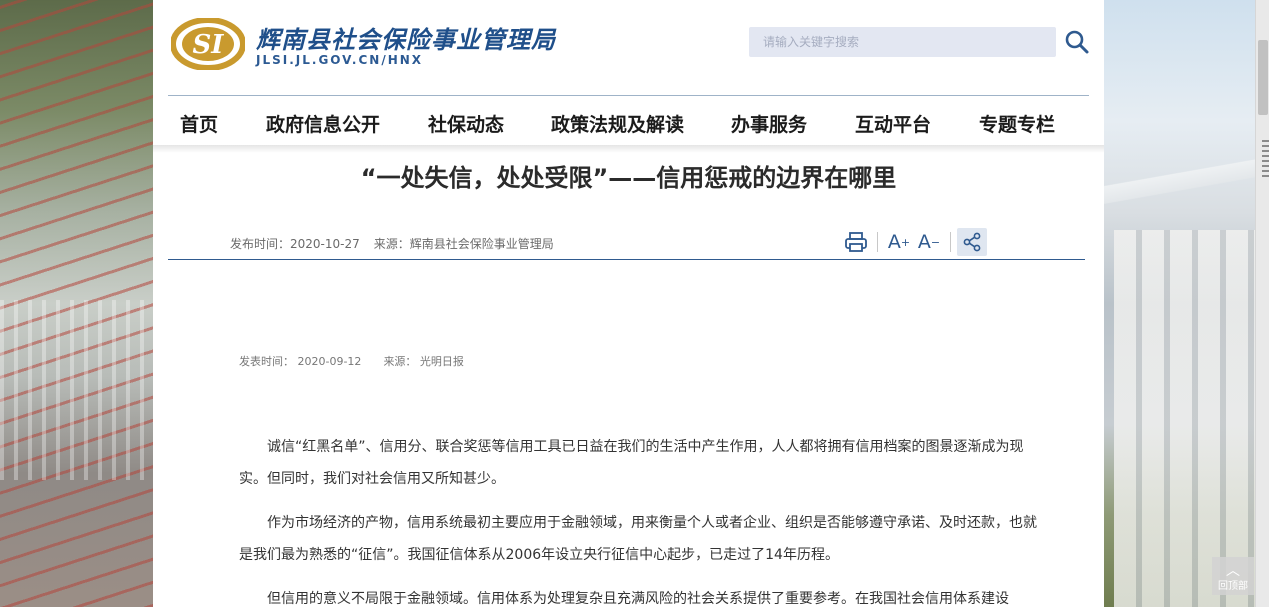 The height and width of the screenshot is (607, 1269). I want to click on search-button, so click(1077, 42).